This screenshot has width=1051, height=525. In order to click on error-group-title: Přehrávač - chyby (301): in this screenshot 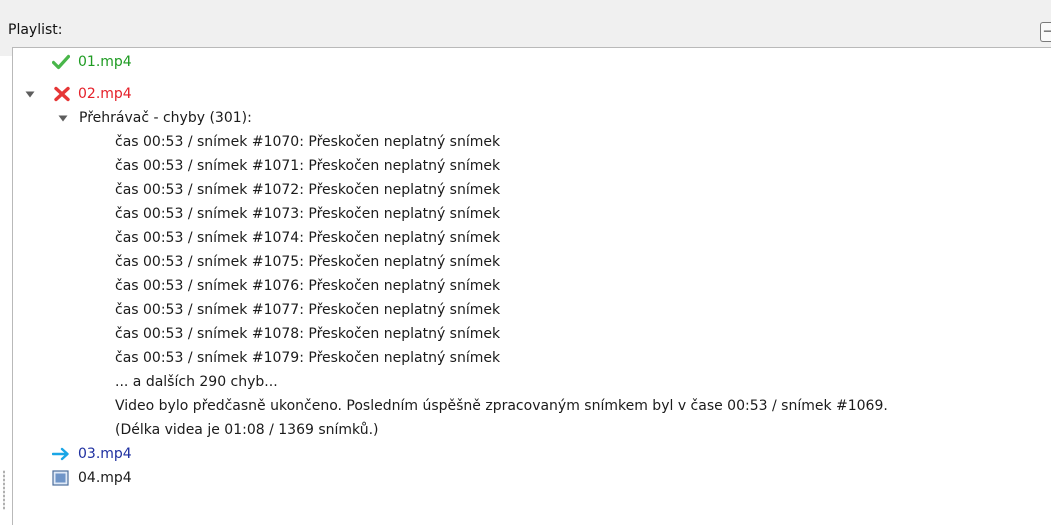, I will do `click(165, 118)`.